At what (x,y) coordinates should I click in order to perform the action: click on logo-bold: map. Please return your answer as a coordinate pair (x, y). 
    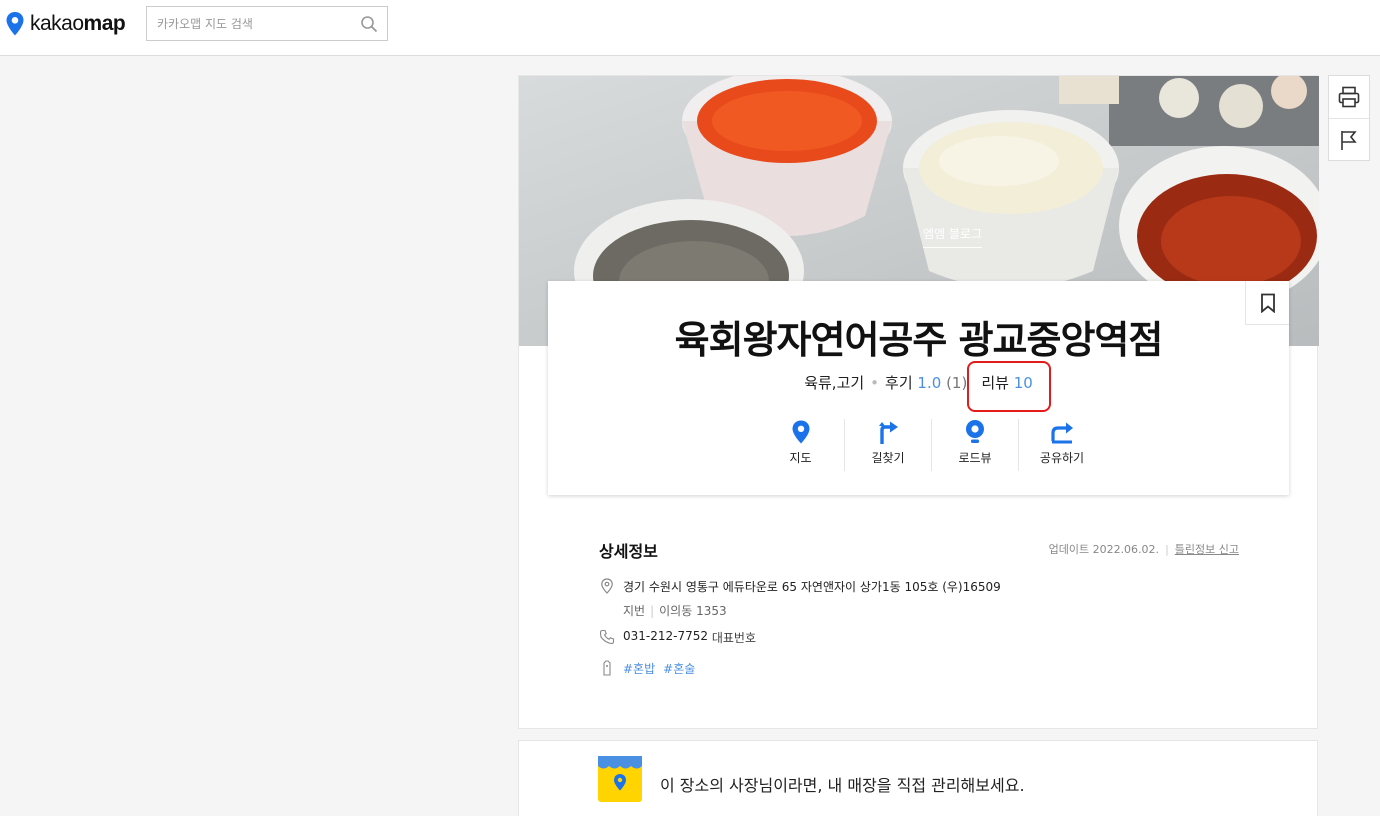
    Looking at the image, I should click on (104, 23).